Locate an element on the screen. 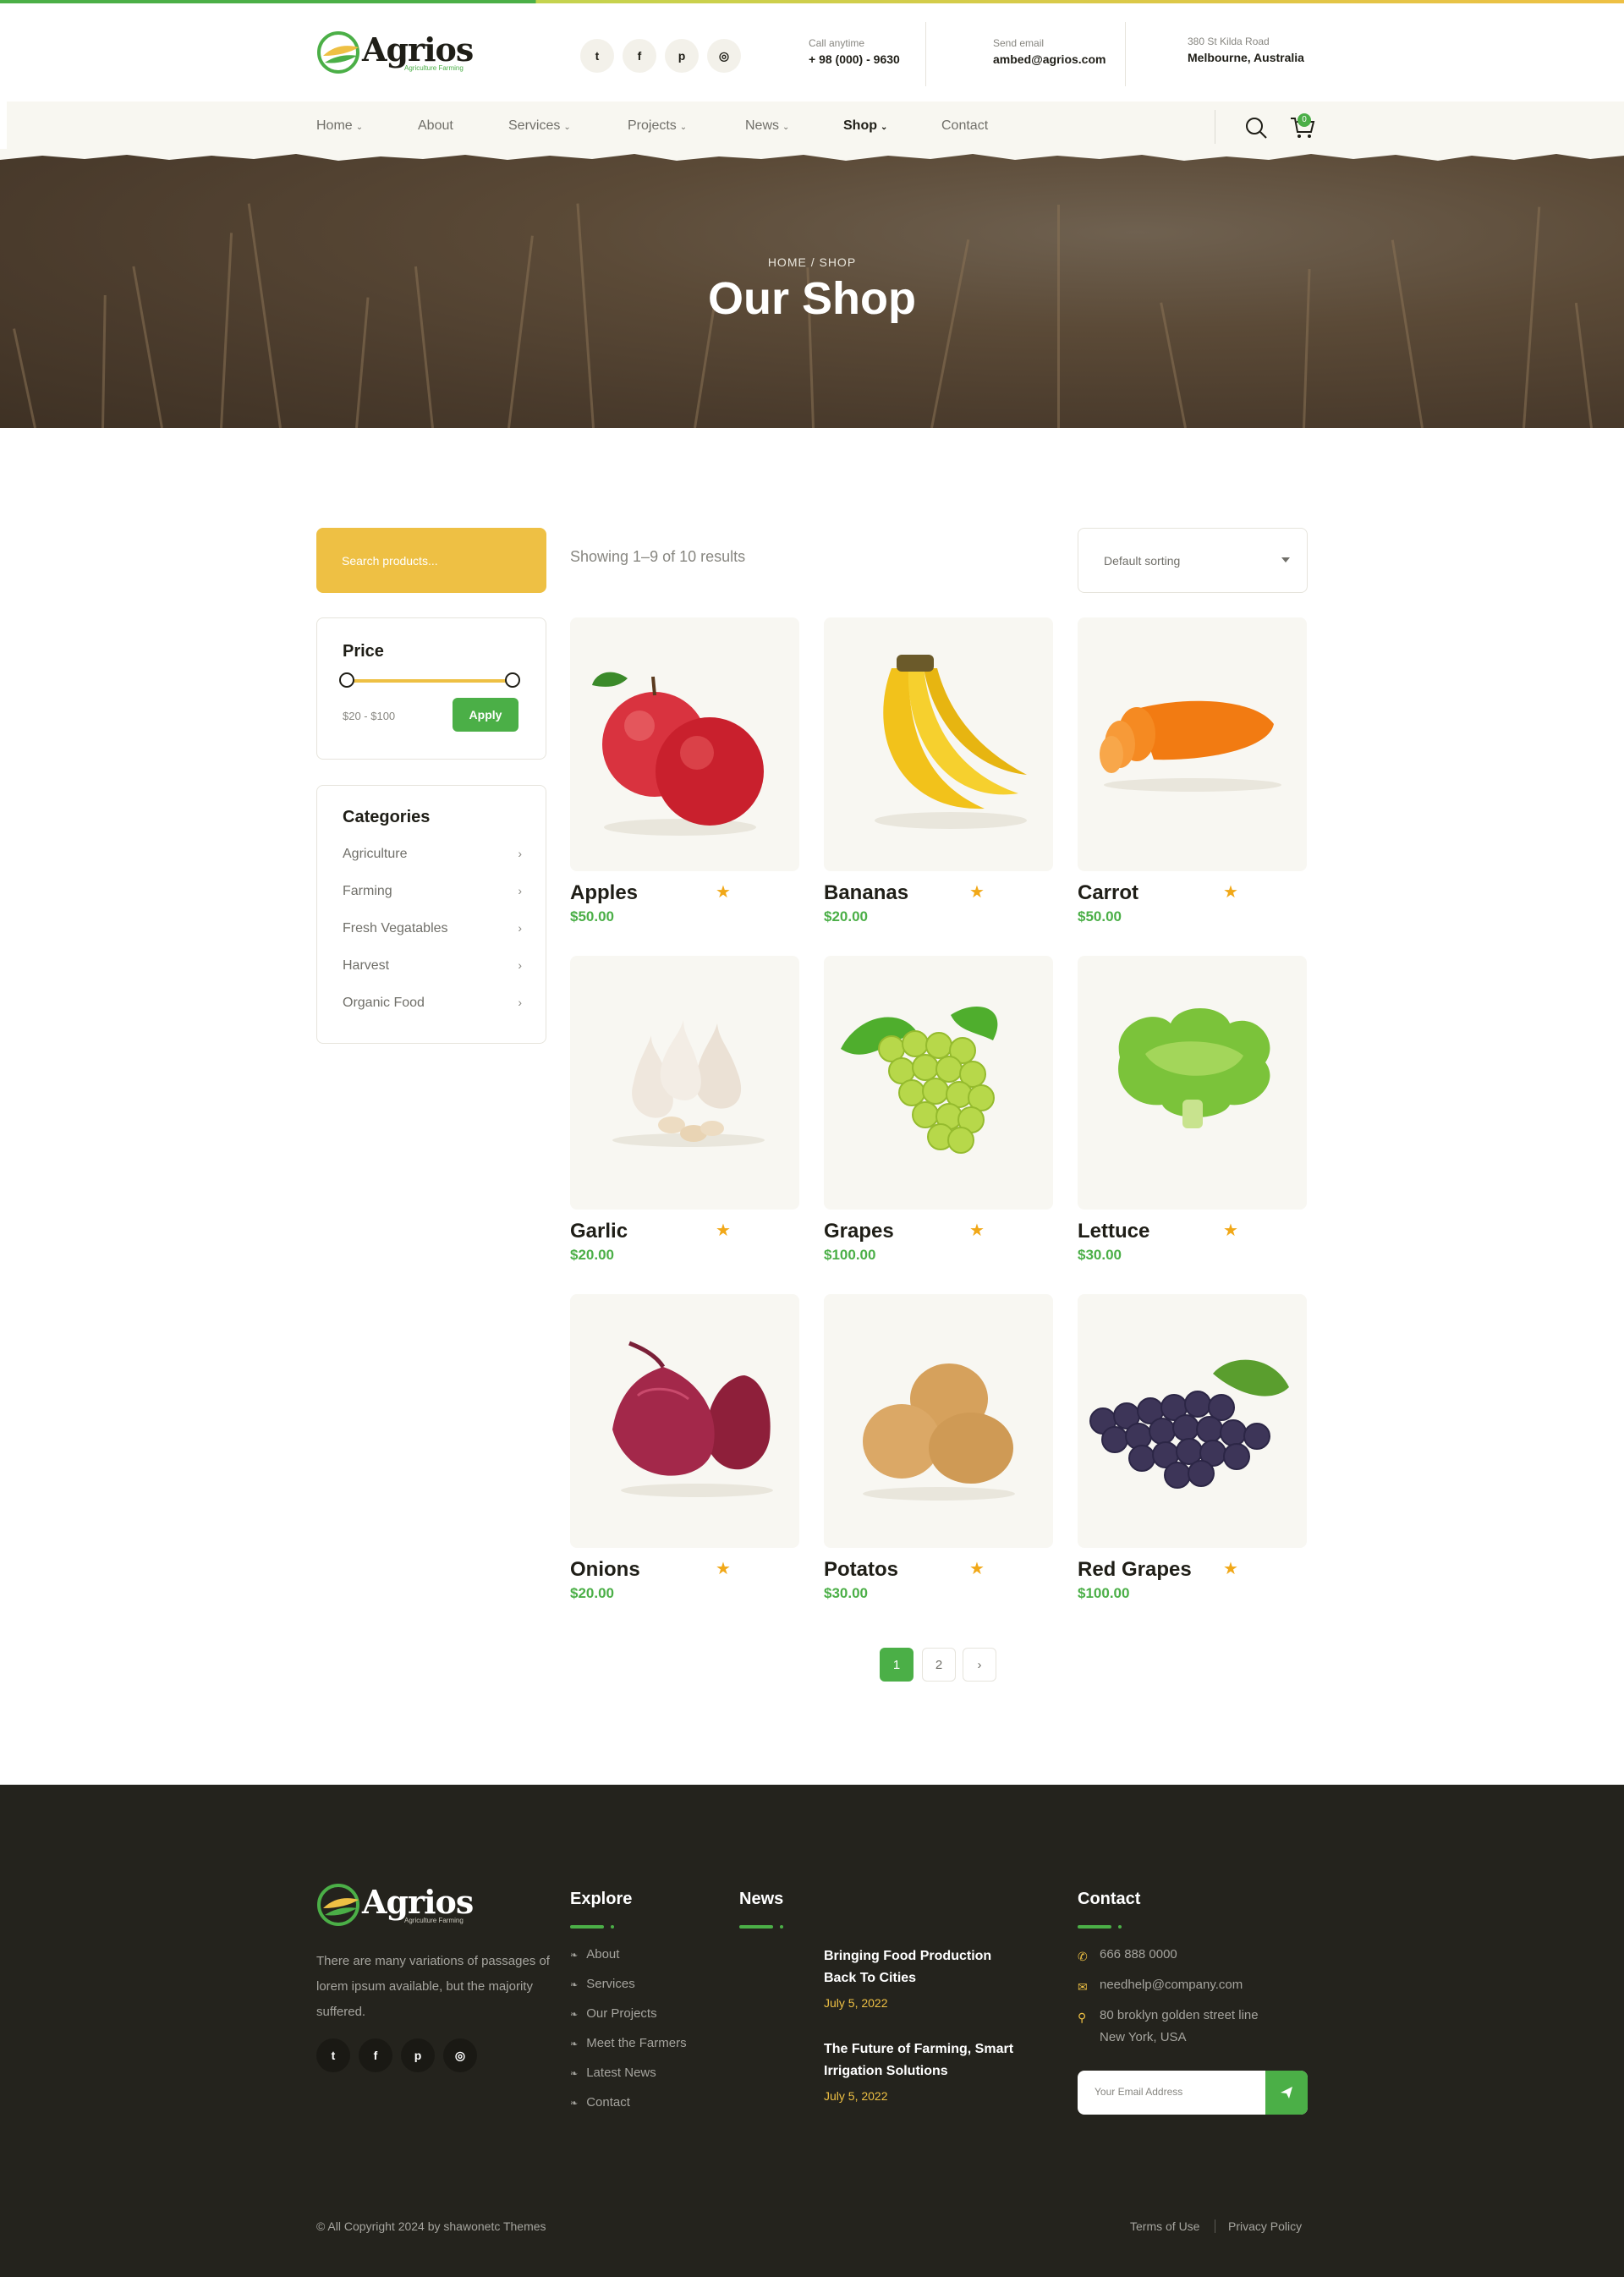 The image size is (1624, 2277). footer-link: ❧ Our Projects is located at coordinates (613, 2013).